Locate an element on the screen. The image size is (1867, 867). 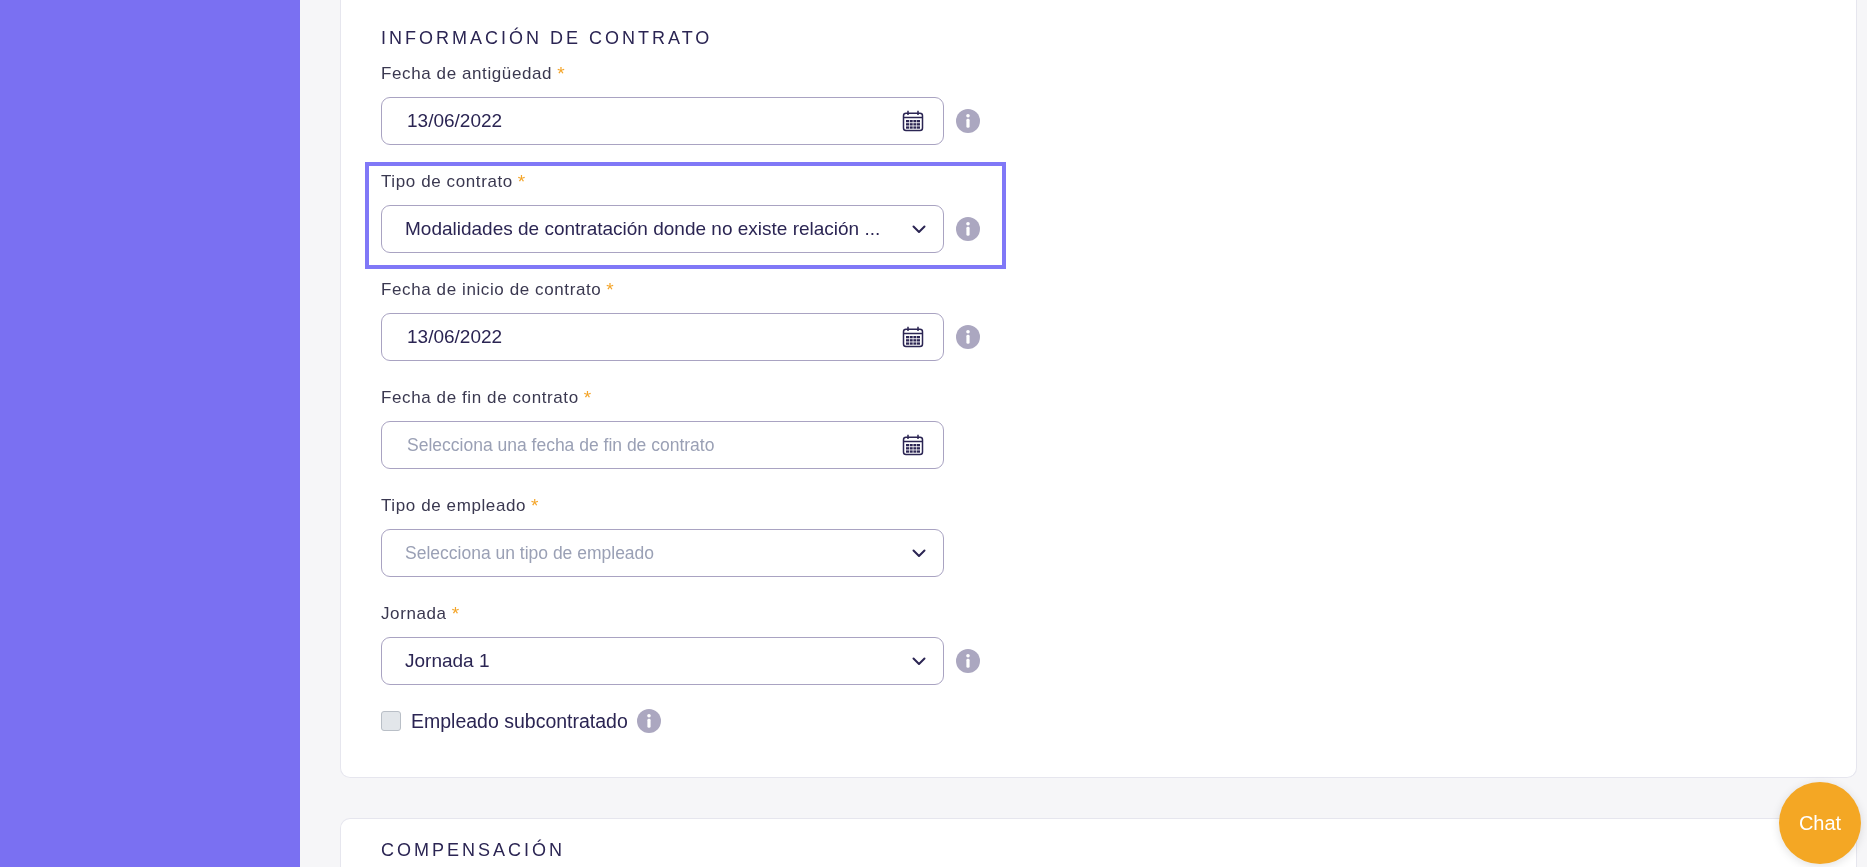
field-label: Fecha de antigüedad is located at coordinates (467, 73).